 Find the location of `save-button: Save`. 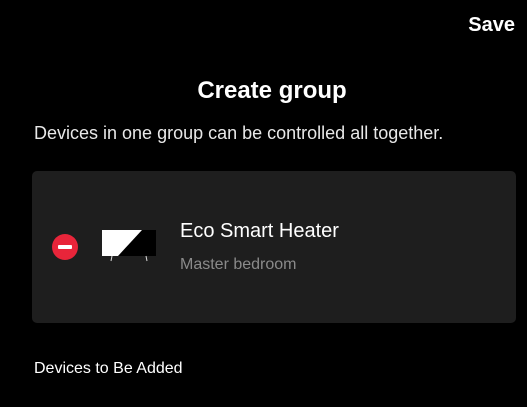

save-button: Save is located at coordinates (491, 25).